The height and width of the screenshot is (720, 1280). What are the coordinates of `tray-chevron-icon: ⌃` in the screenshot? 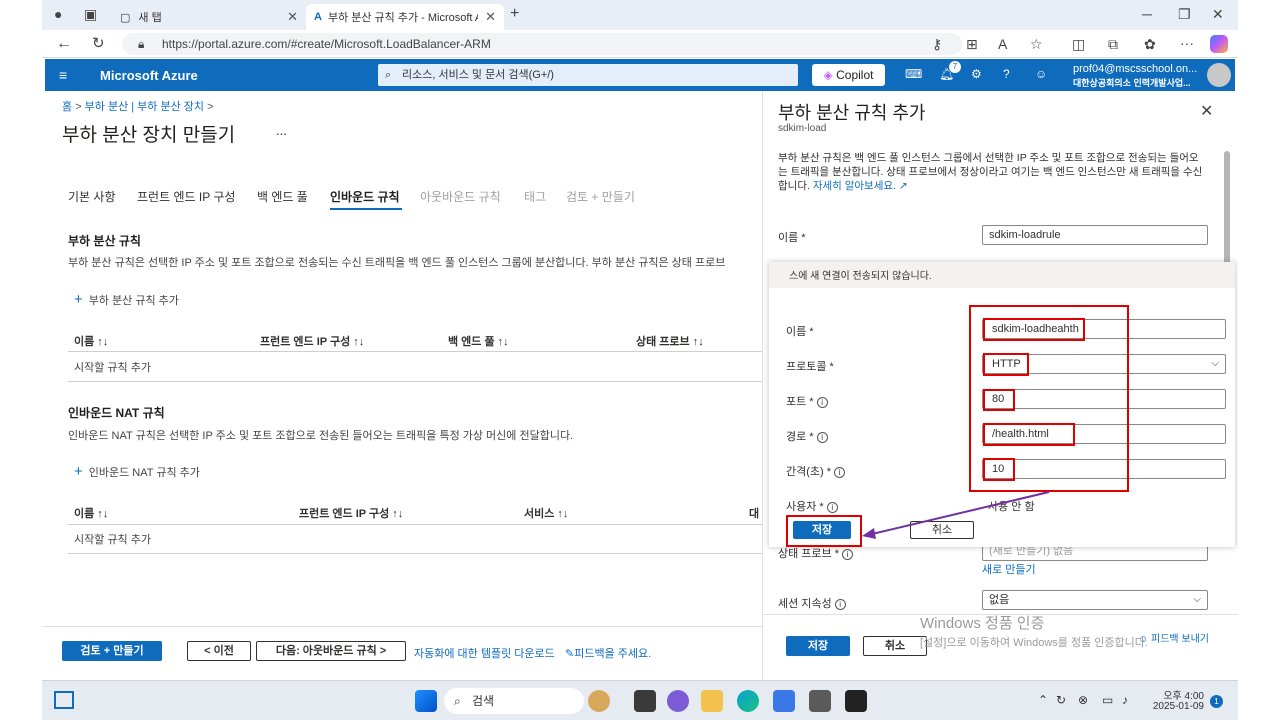 It's located at (1043, 700).